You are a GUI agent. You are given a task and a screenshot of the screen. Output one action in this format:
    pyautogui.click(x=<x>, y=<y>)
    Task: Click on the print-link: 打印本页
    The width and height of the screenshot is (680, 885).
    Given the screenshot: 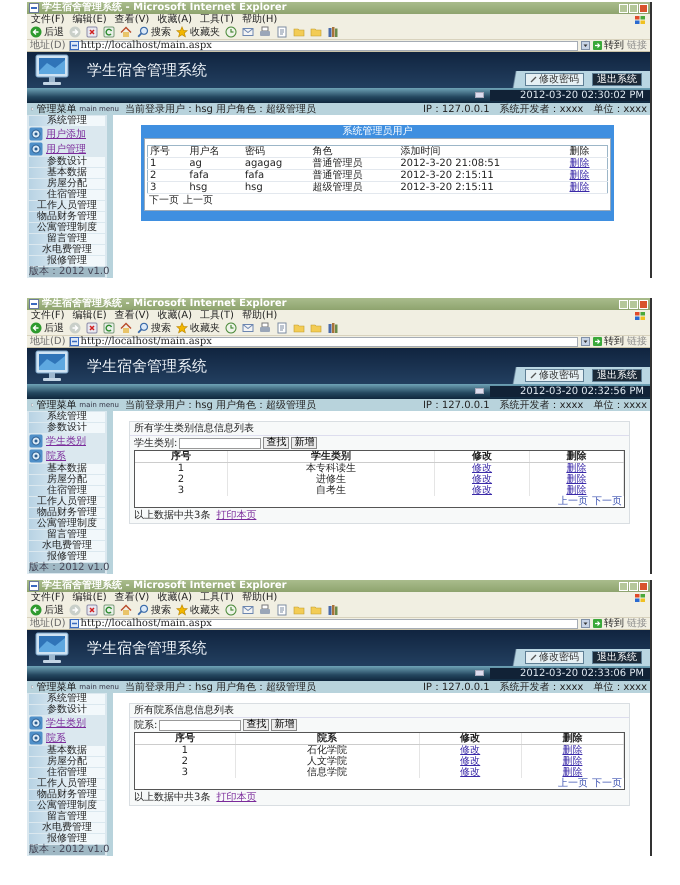 What is the action you would take?
    pyautogui.click(x=236, y=515)
    